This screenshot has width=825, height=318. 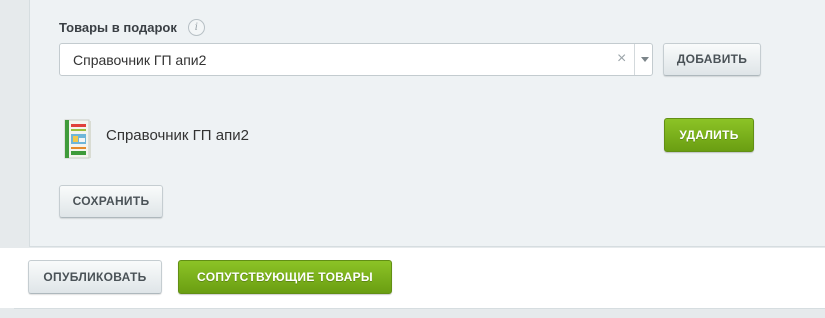 What do you see at coordinates (645, 59) in the screenshot?
I see `chevron-down-icon` at bounding box center [645, 59].